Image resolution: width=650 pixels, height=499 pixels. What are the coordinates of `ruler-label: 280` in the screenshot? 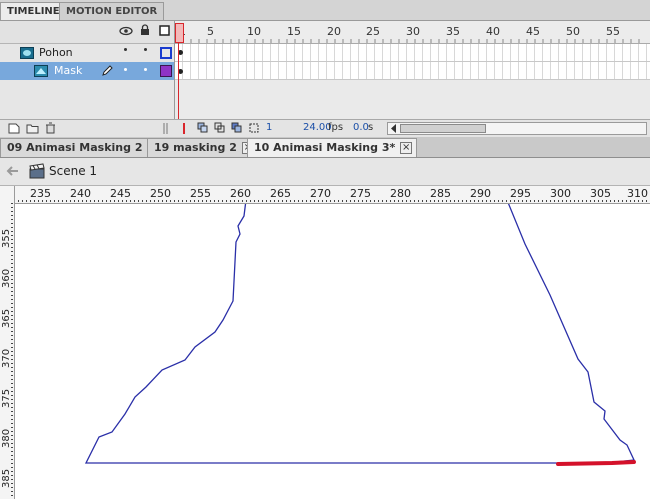 It's located at (400, 193).